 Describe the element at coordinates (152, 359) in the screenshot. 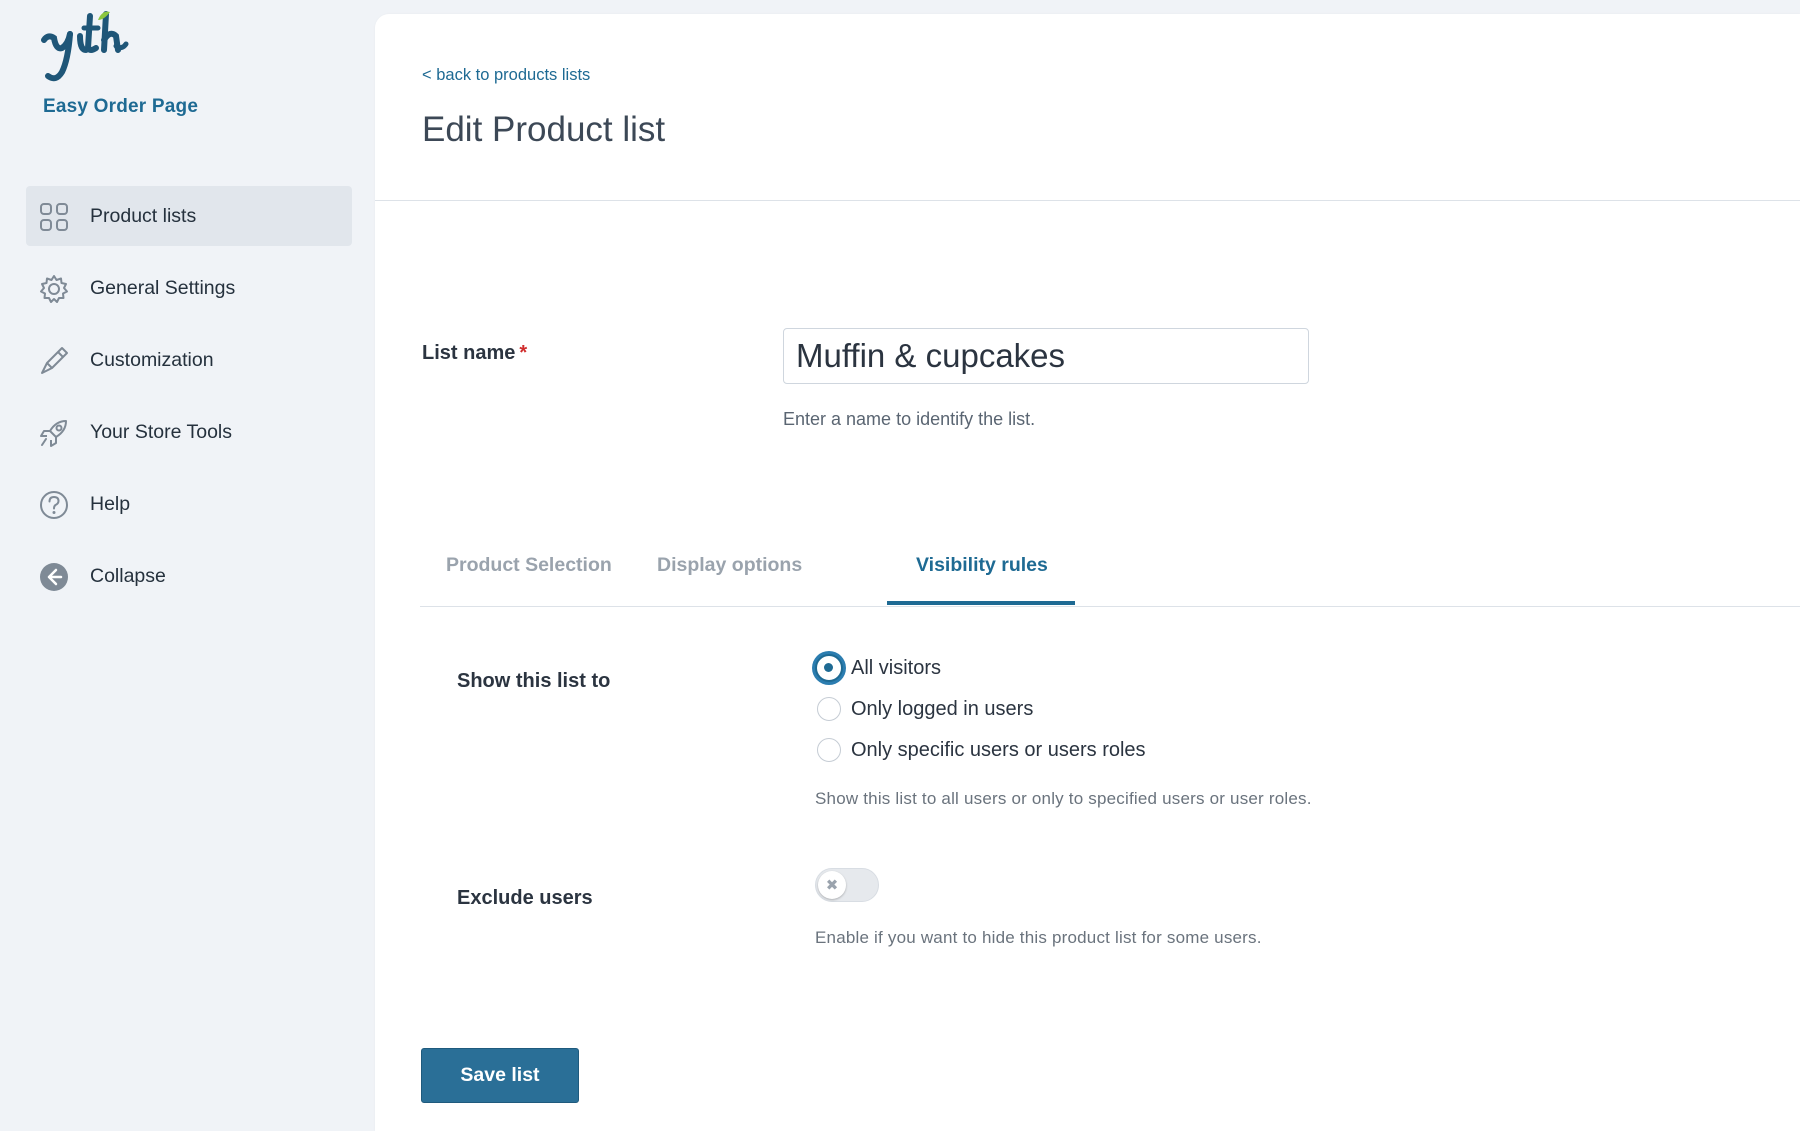

I see `sidebar-item-label: Customization` at that location.